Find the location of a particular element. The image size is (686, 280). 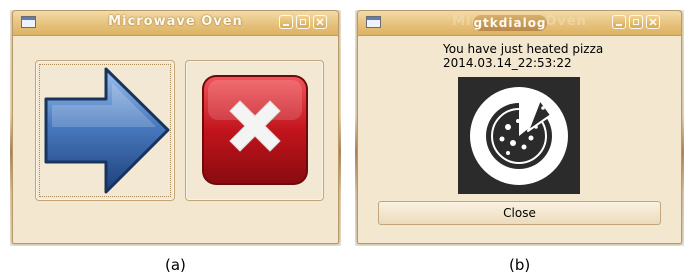

blue-right-arrow-icon is located at coordinates (107, 130).